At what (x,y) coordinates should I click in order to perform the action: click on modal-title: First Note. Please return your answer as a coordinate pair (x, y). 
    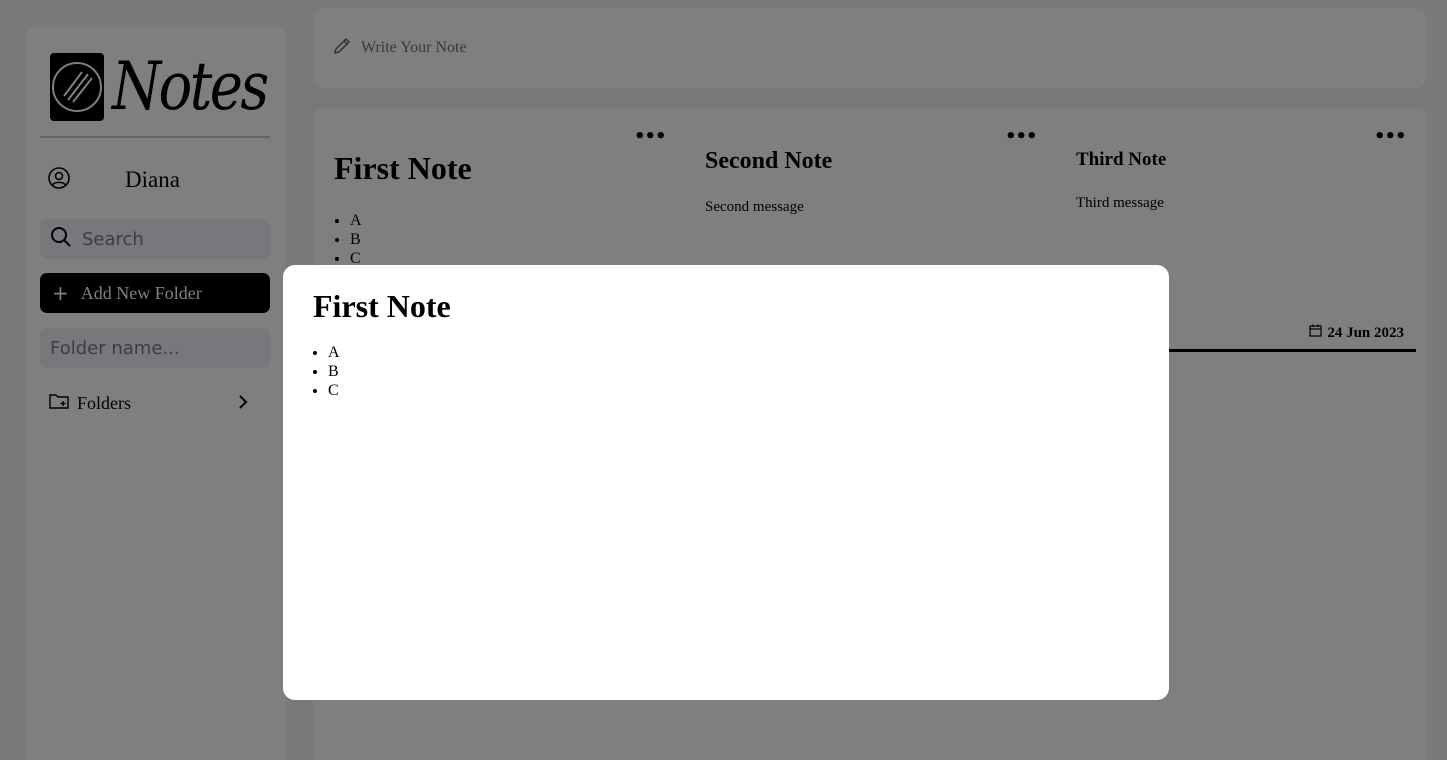
    Looking at the image, I should click on (382, 306).